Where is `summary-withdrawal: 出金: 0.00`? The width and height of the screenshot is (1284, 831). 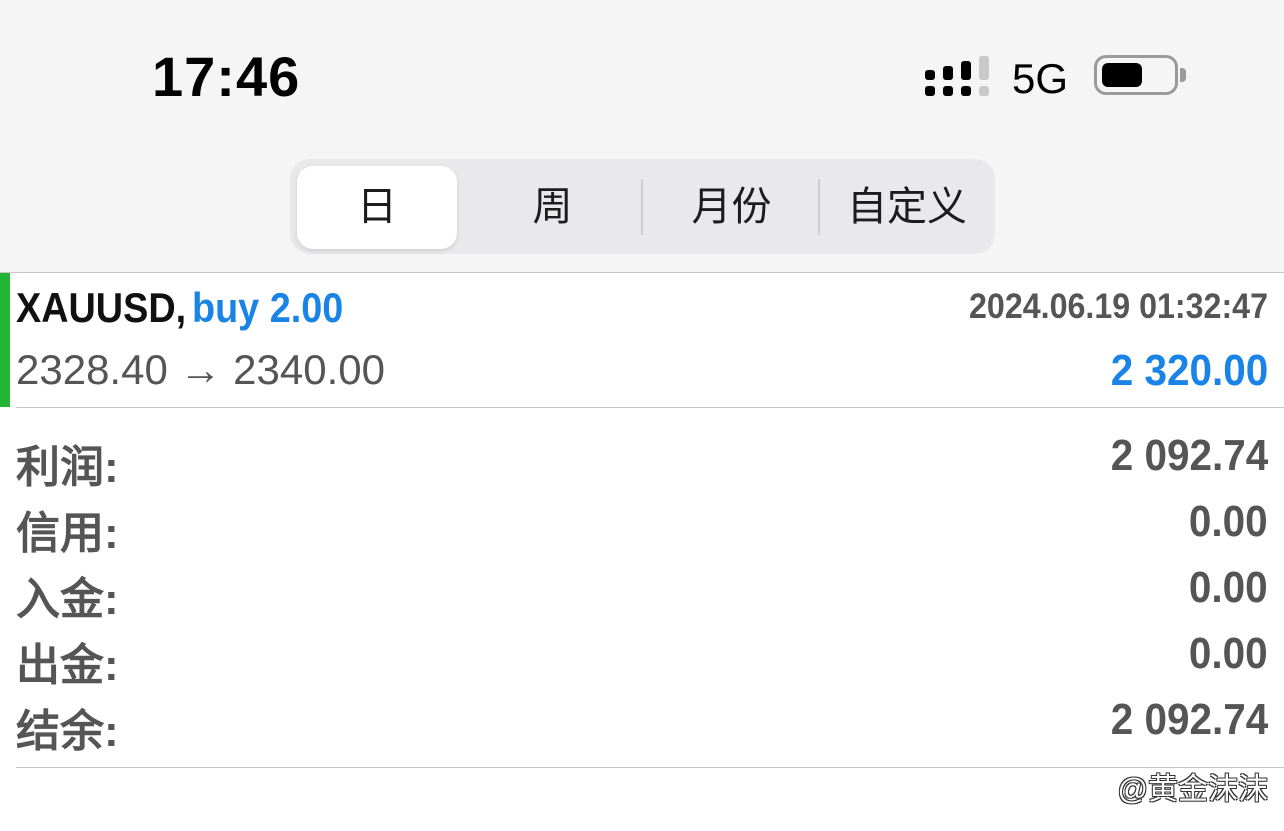 summary-withdrawal: 出金: 0.00 is located at coordinates (642, 659).